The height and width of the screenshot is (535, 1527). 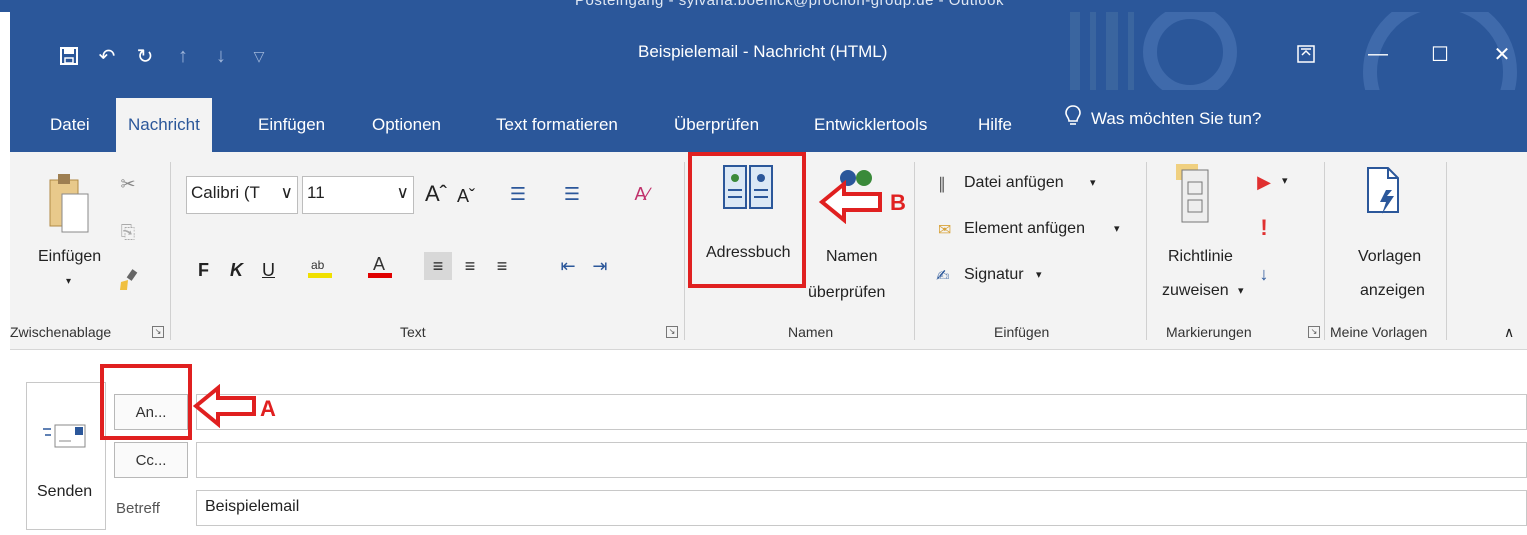 I want to click on ribbon-display-options-icon, so click(x=1306, y=54).